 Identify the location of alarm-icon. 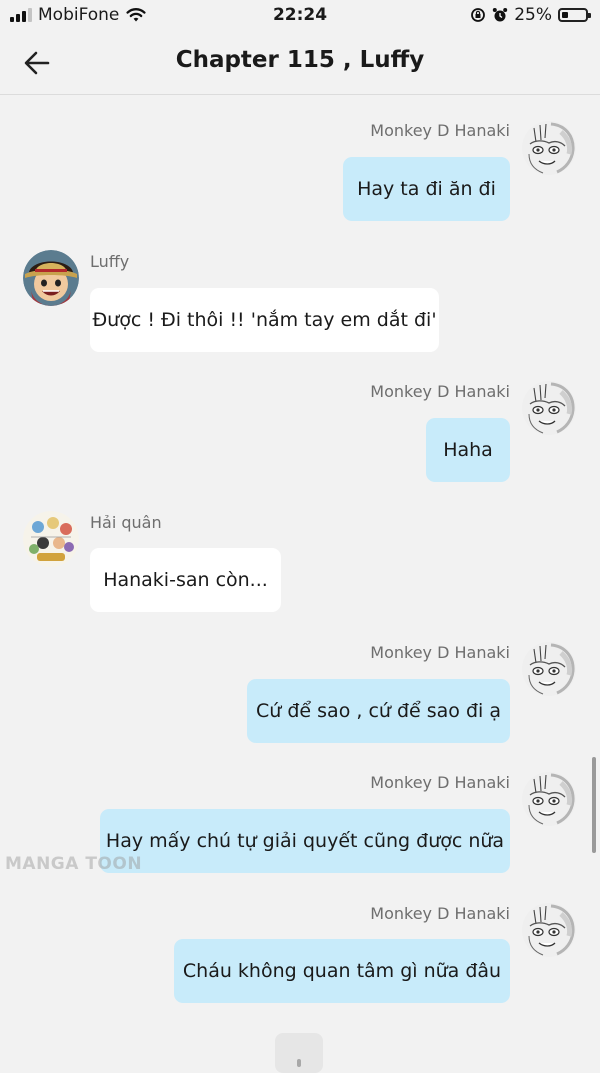
(500, 15).